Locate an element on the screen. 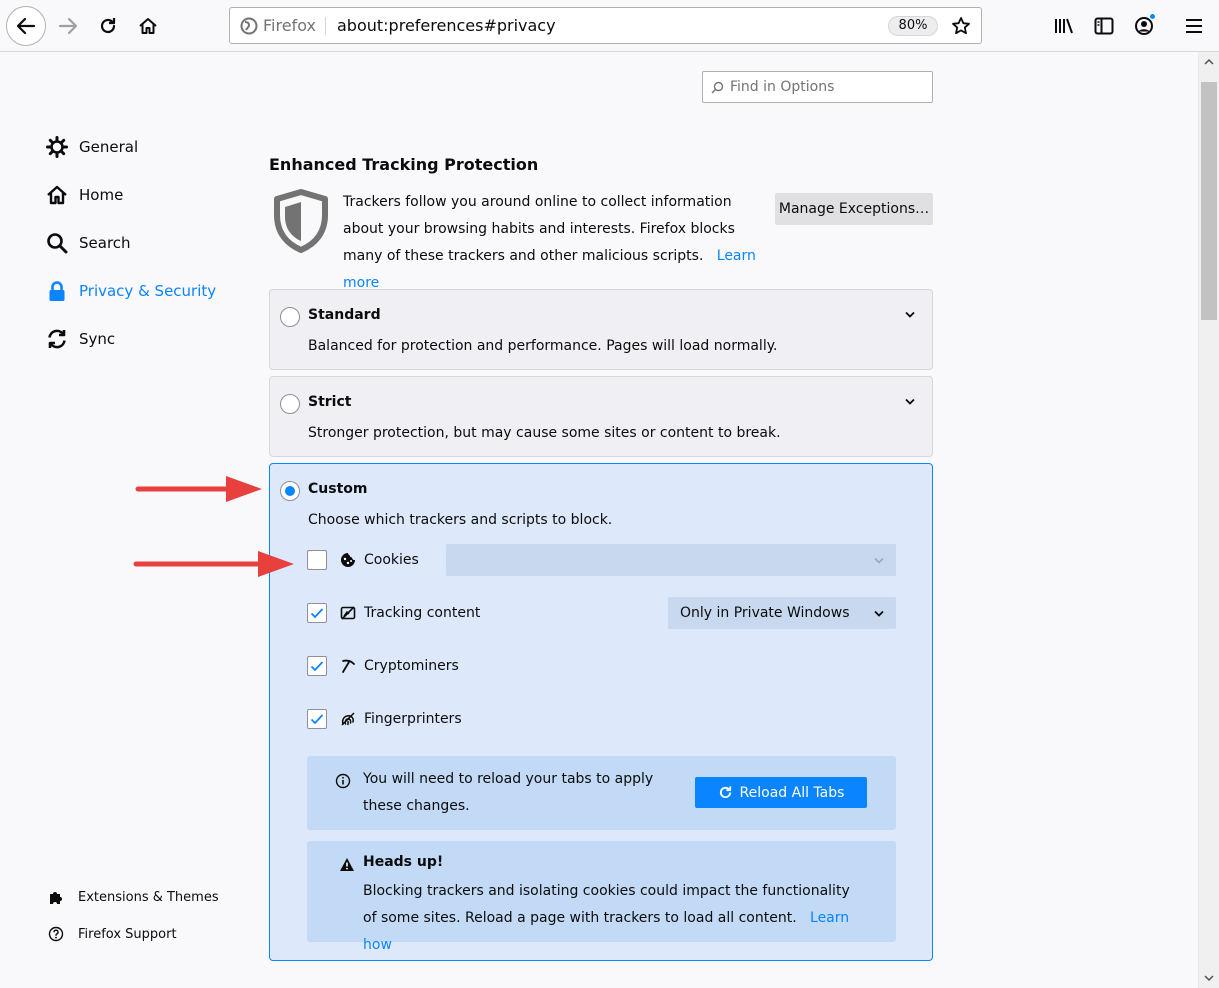 The height and width of the screenshot is (988, 1219). annotation-arrow-custom is located at coordinates (198, 489).